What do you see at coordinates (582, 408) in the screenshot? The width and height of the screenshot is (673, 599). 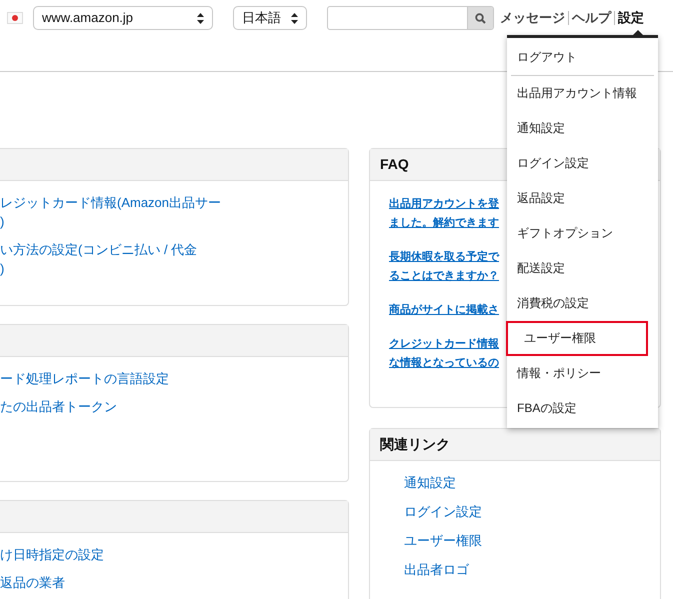 I see `menu-item: FBAの設定` at bounding box center [582, 408].